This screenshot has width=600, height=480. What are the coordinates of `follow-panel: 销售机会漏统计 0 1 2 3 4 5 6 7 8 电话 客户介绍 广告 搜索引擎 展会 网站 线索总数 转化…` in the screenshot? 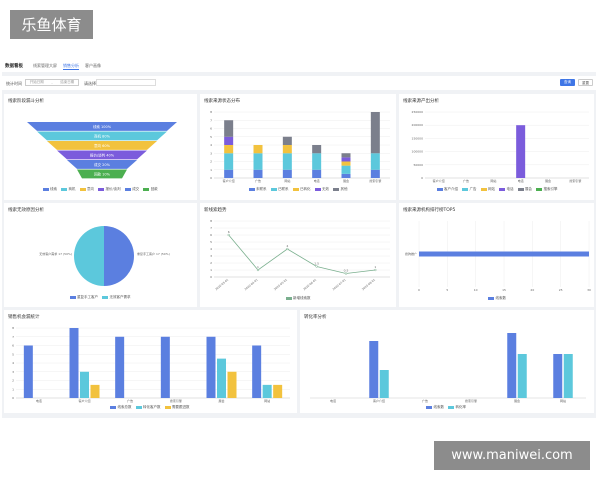 It's located at (150, 361).